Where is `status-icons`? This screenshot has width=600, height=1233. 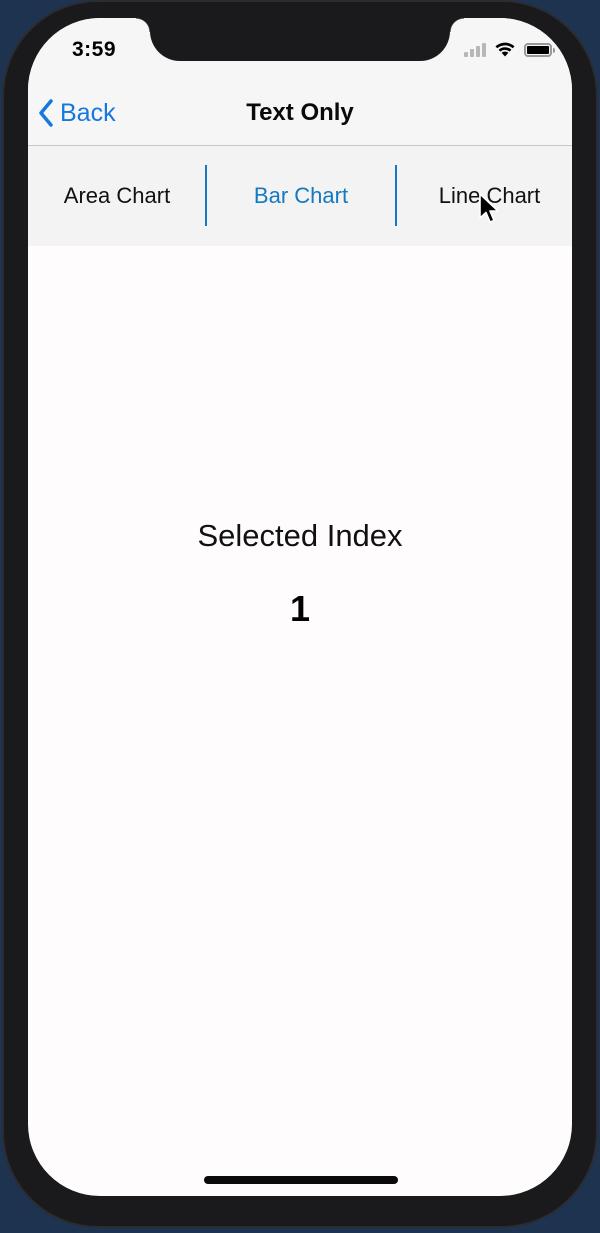
status-icons is located at coordinates (509, 49).